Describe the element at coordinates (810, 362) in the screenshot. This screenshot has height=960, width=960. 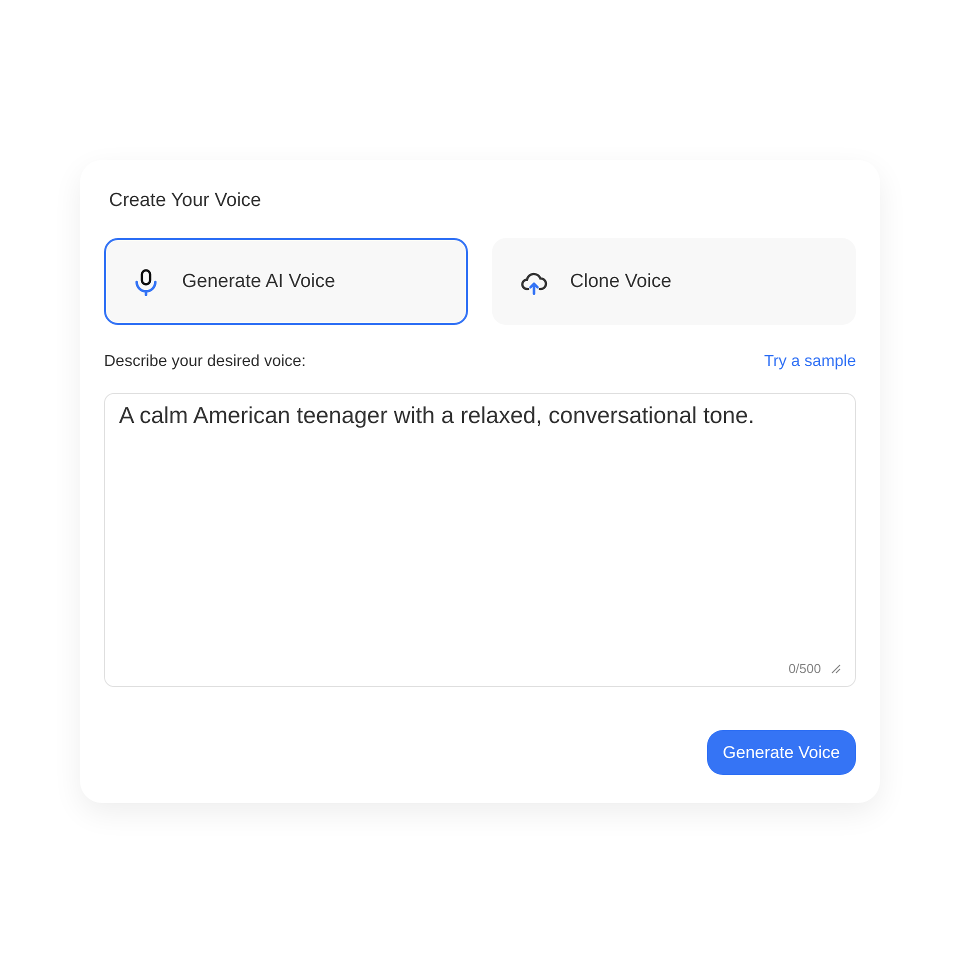
I see `sample-link: Try a sample` at that location.